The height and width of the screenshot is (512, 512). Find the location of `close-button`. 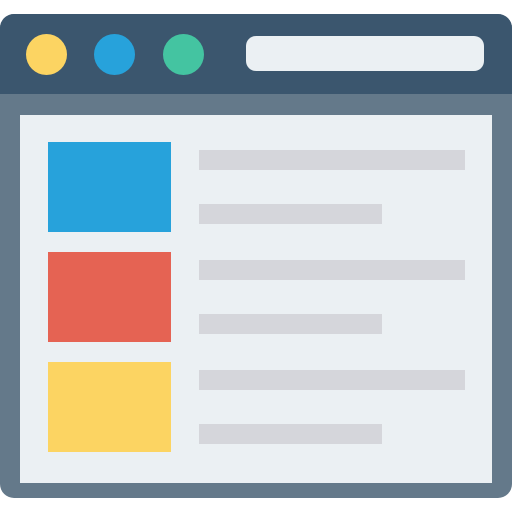

close-button is located at coordinates (46, 54).